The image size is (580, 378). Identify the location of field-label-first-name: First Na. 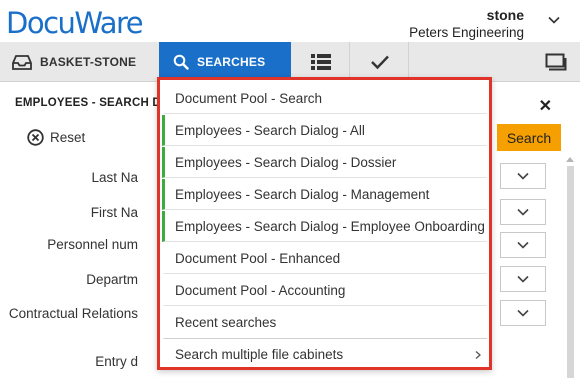
(114, 212).